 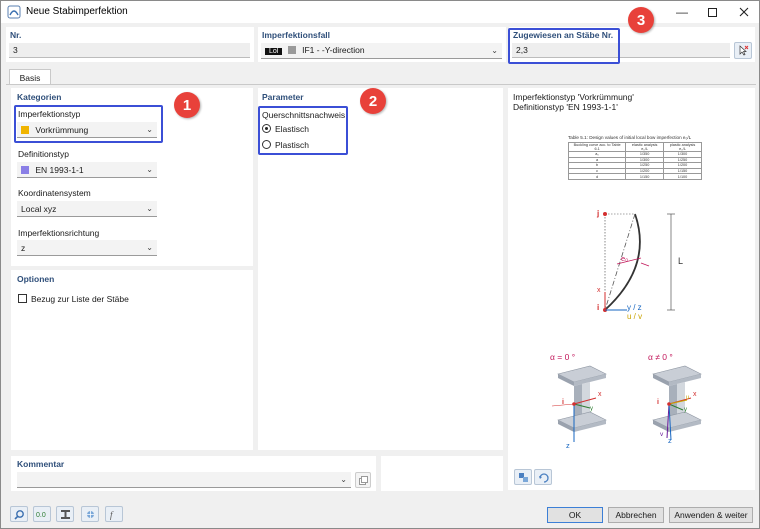 I want to click on close-button, so click(x=744, y=12).